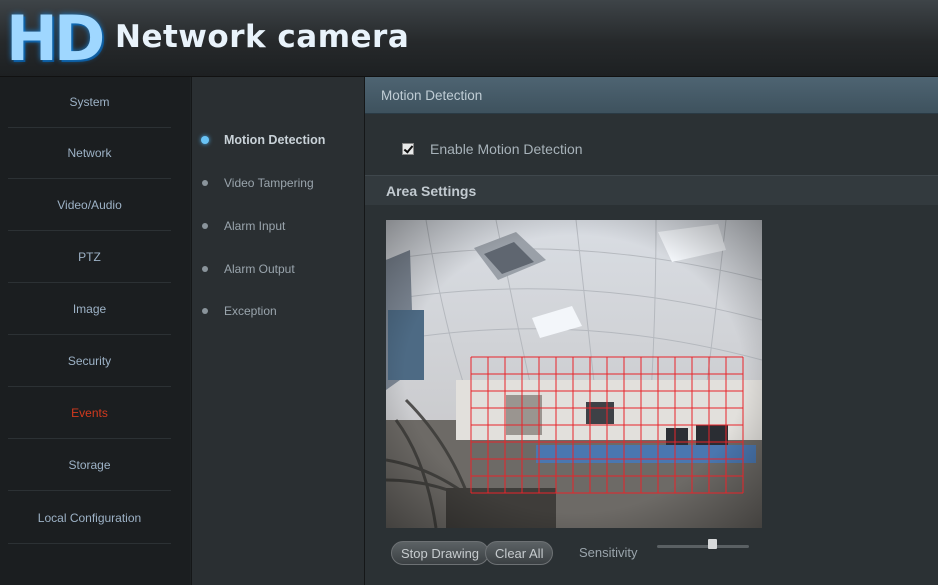  I want to click on subnav-item-exception: Exception, so click(238, 311).